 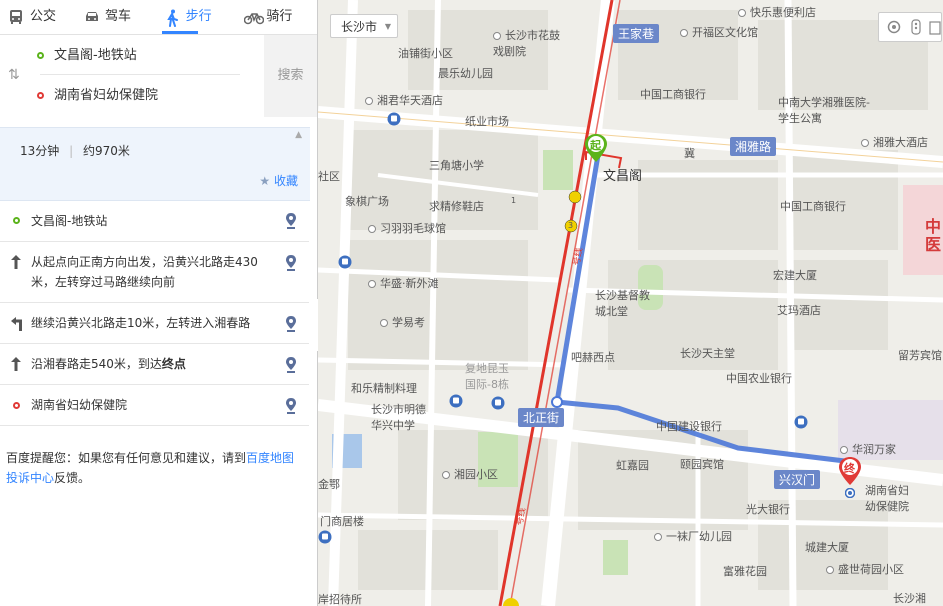 What do you see at coordinates (384, 388) in the screenshot?
I see `poi-label: 和乐精制料理` at bounding box center [384, 388].